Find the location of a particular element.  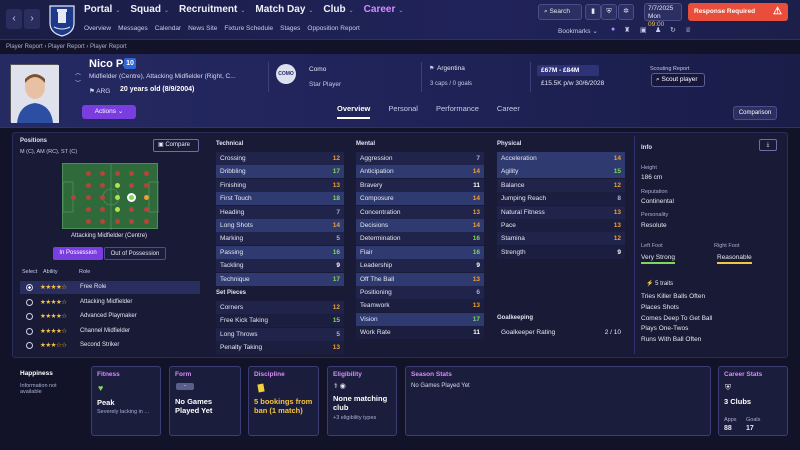

attr-row-acceleration: Acceleration 14 is located at coordinates (561, 158).